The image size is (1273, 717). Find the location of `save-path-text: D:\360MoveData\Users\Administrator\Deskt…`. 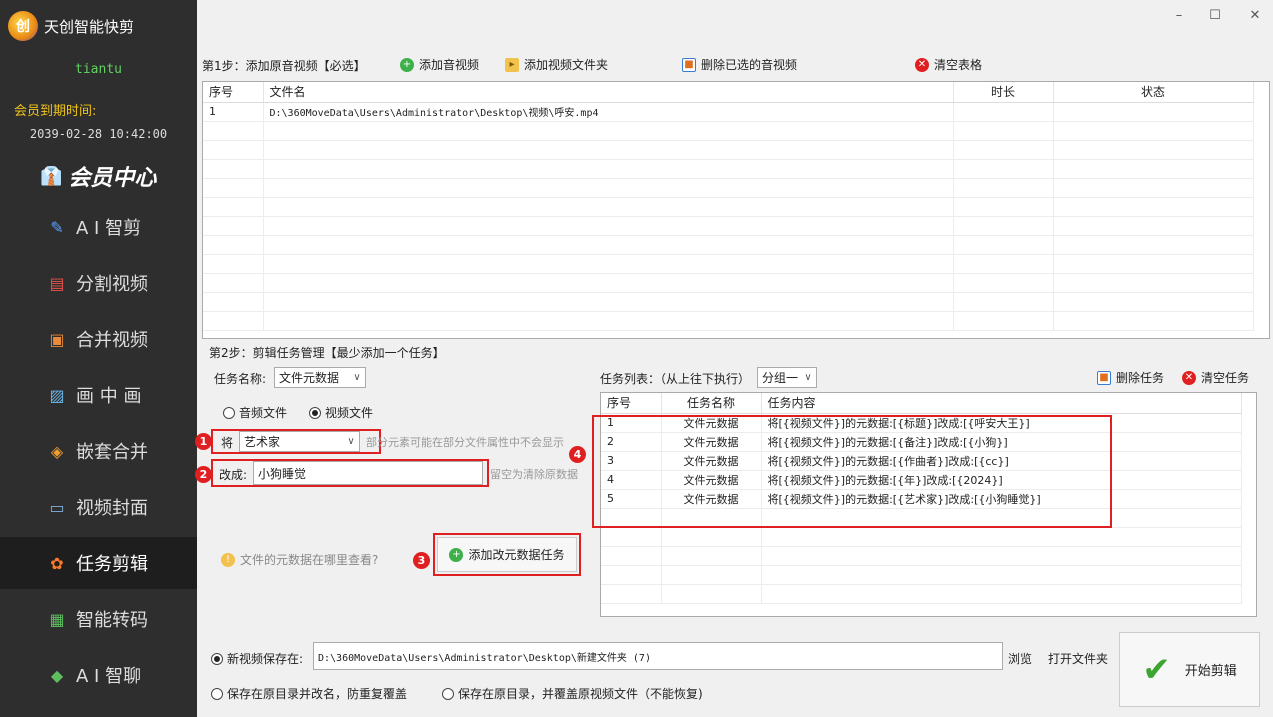

save-path-text: D:\360MoveData\Users\Administrator\Deskt… is located at coordinates (484, 658).